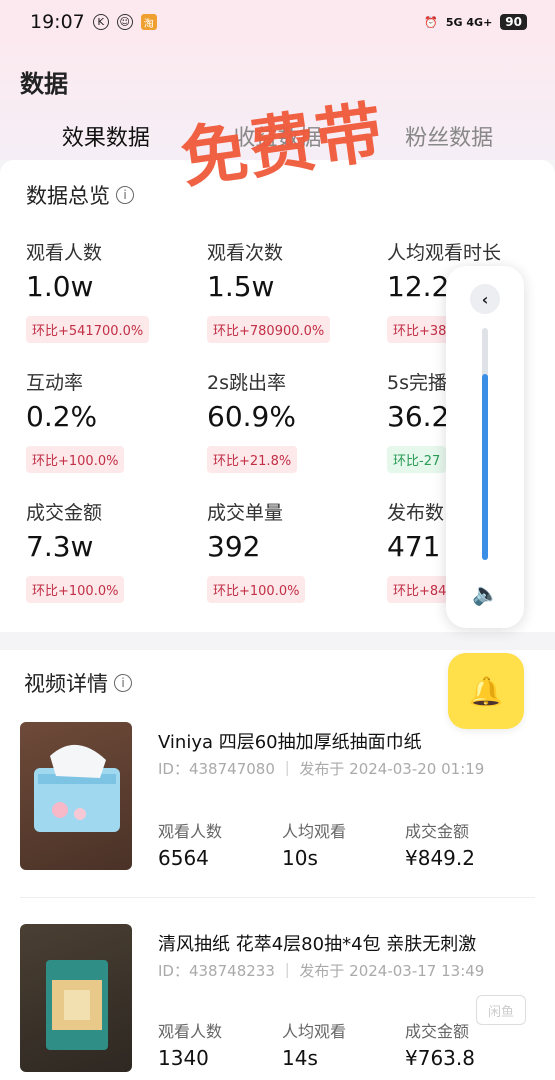 This screenshot has height=1080, width=555. Describe the element at coordinates (449, 136) in the screenshot. I see `tab-fans-data: 粉丝数据` at that location.